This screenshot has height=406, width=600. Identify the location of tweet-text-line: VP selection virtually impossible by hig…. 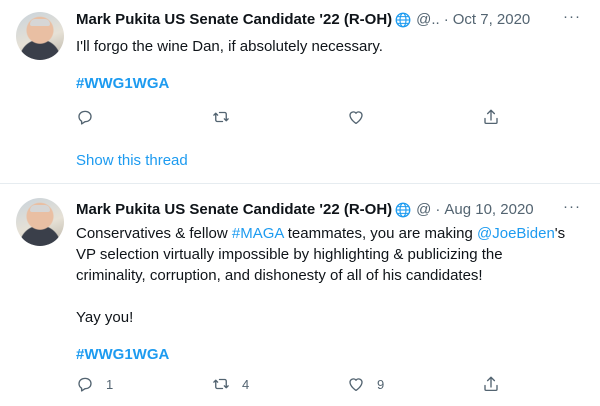
(289, 254).